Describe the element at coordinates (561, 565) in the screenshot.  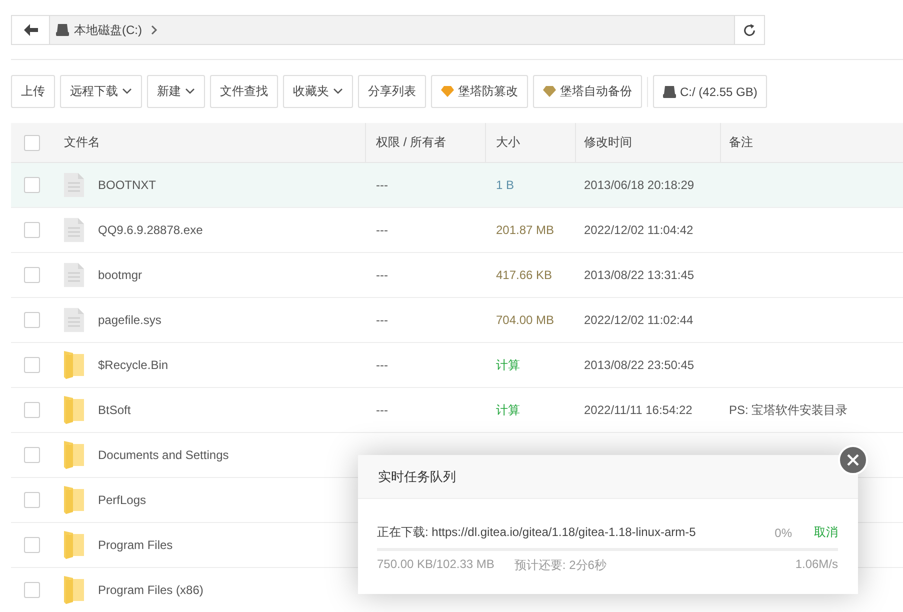
I see `eta-text: 预计还要: 2分6秒` at that location.